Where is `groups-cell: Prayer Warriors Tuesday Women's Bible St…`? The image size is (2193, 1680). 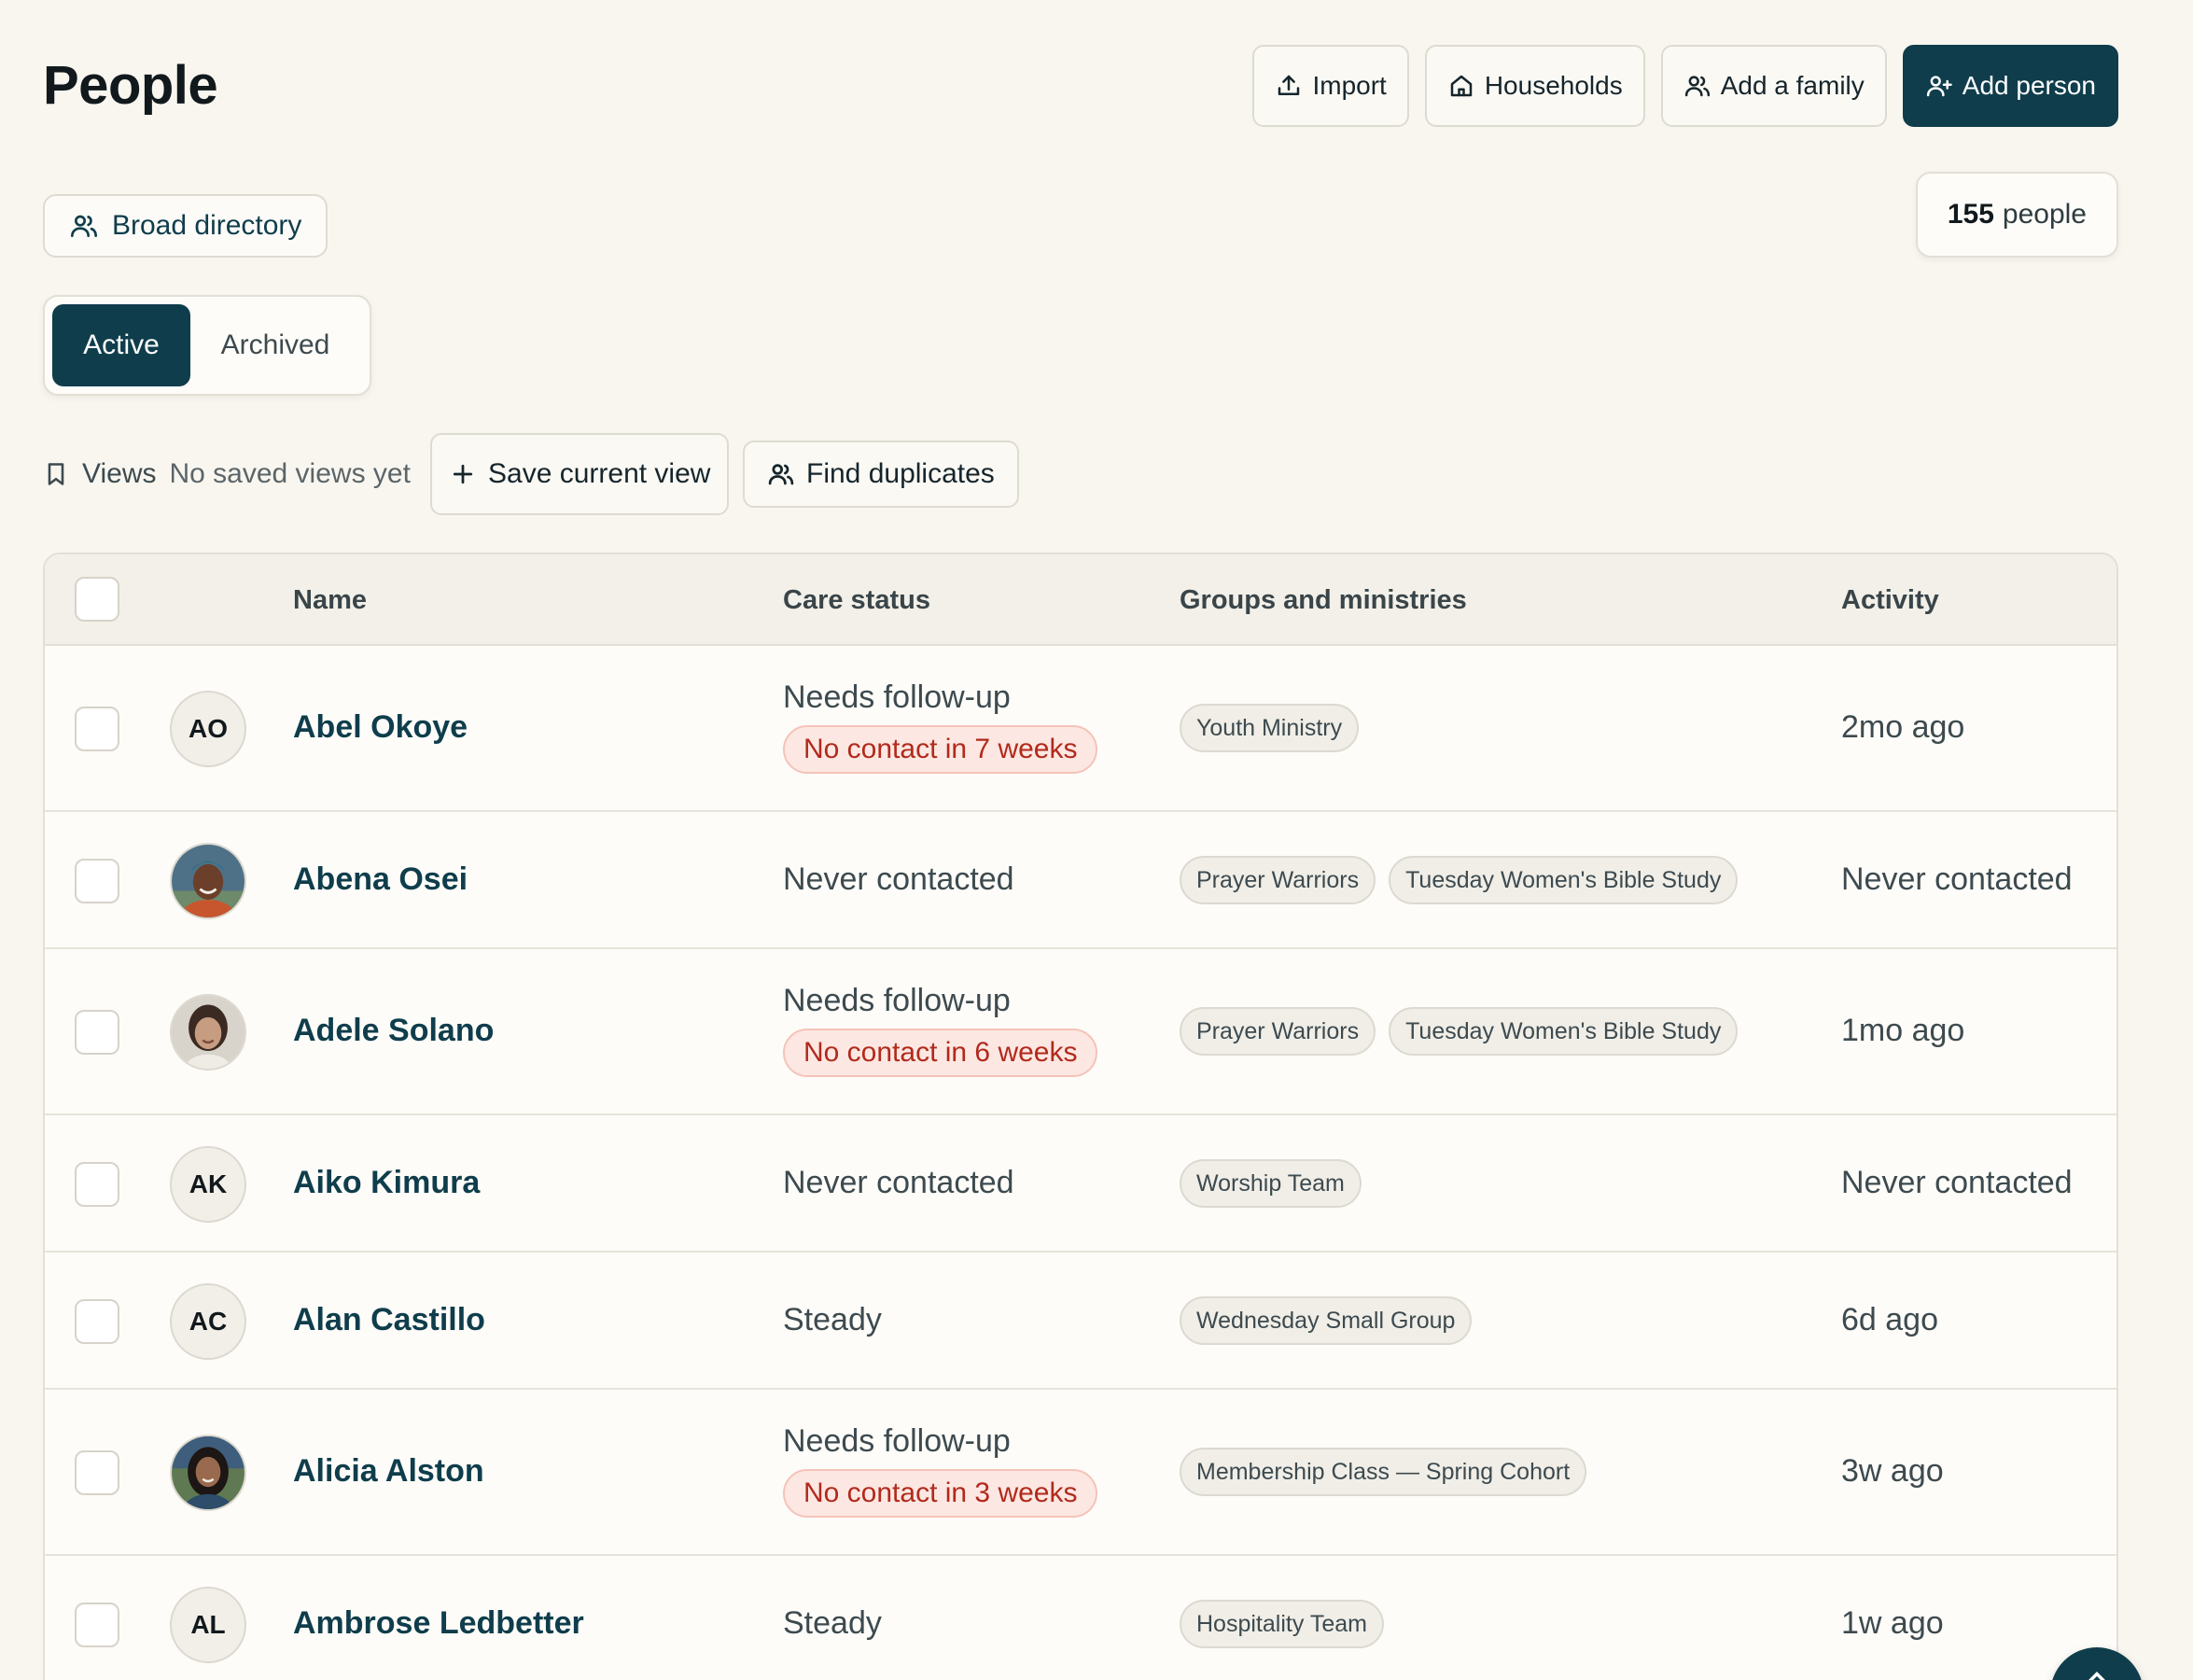
groups-cell: Prayer Warriors Tuesday Women's Bible St… is located at coordinates (1459, 880).